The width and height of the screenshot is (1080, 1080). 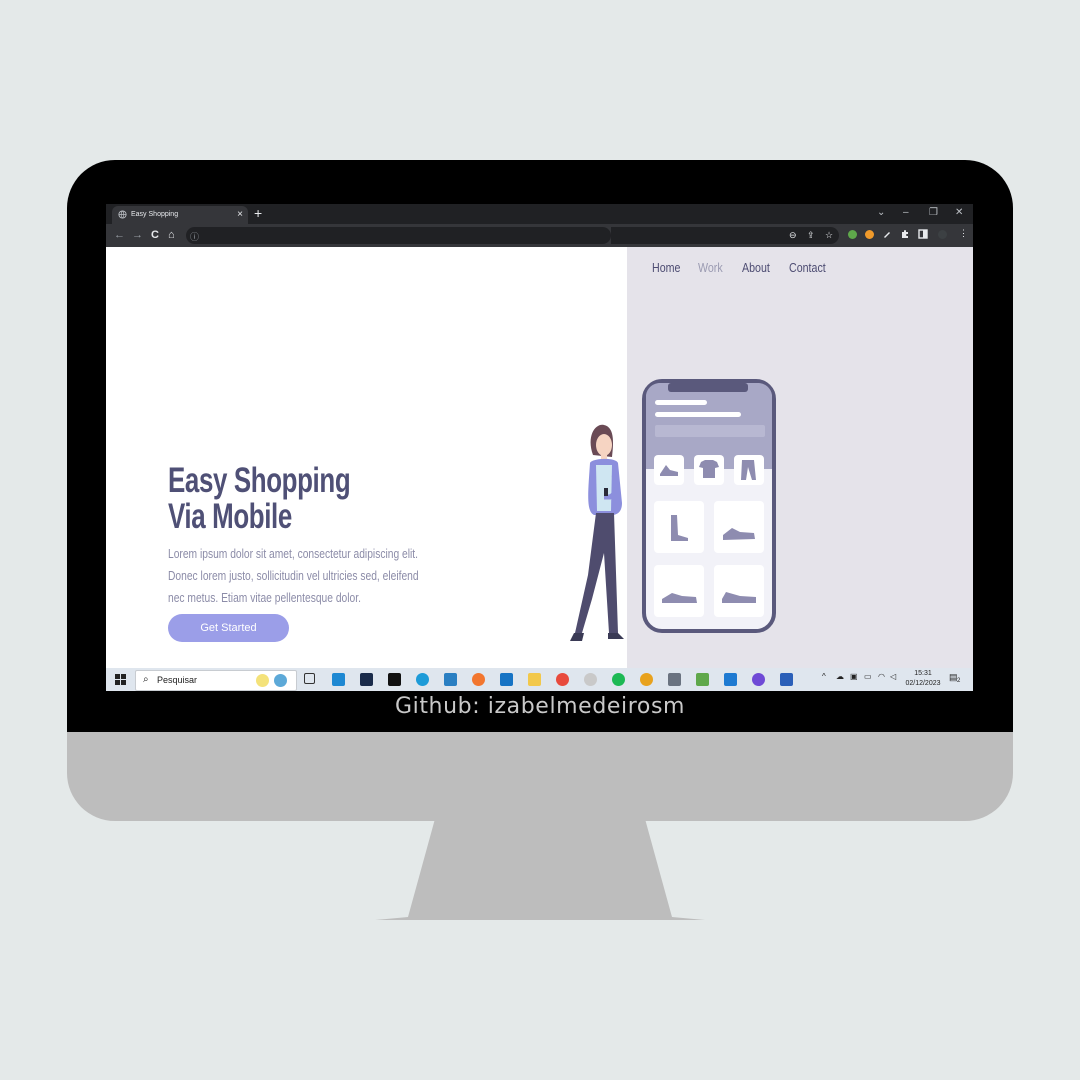 I want to click on pen-icon, so click(x=887, y=234).